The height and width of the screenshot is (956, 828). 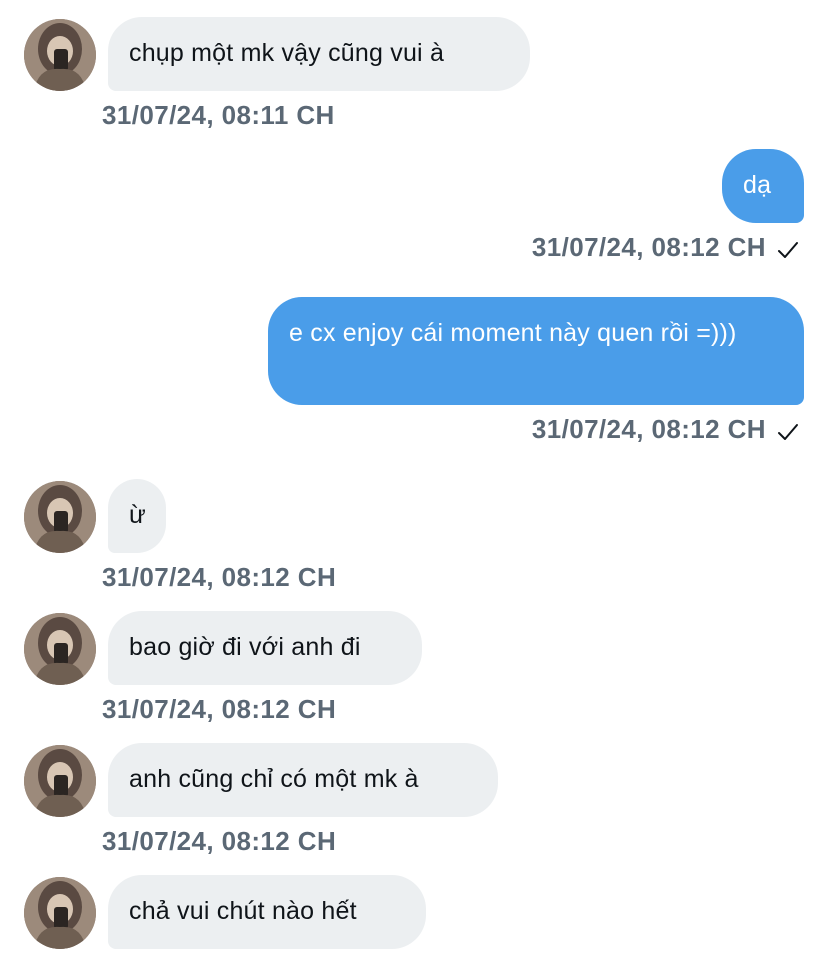 I want to click on message-timestamp: 31/07/24, 08:11 CH, so click(x=218, y=115).